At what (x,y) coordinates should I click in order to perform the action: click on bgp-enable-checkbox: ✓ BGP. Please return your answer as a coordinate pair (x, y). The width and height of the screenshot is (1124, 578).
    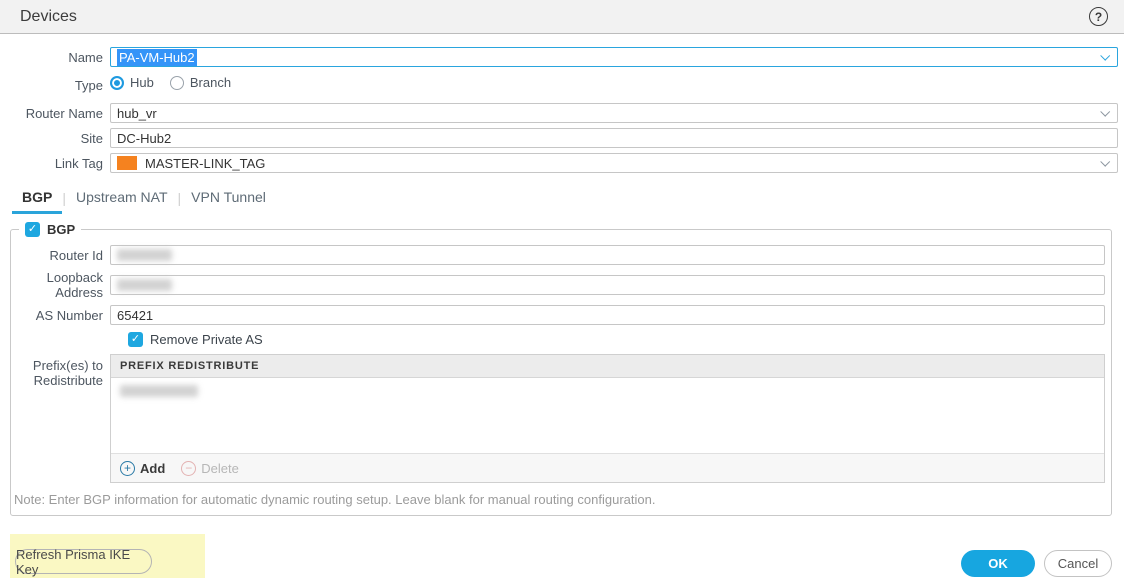
    Looking at the image, I should click on (50, 229).